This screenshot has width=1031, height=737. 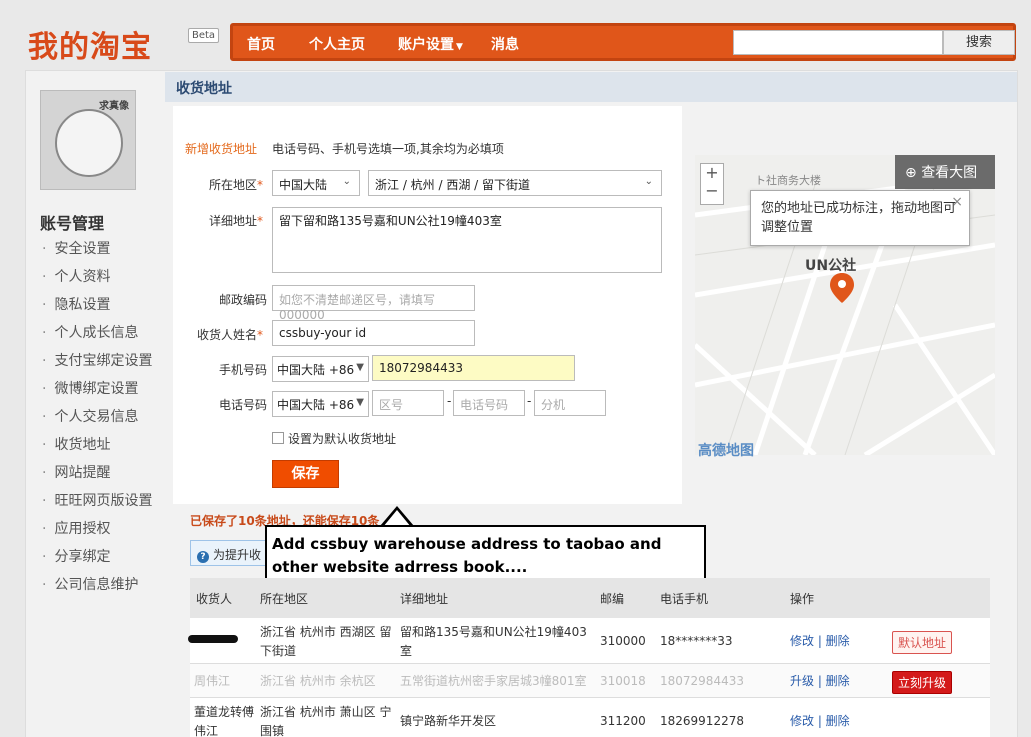 I want to click on sidebar-item: 收货地址, so click(x=97, y=448).